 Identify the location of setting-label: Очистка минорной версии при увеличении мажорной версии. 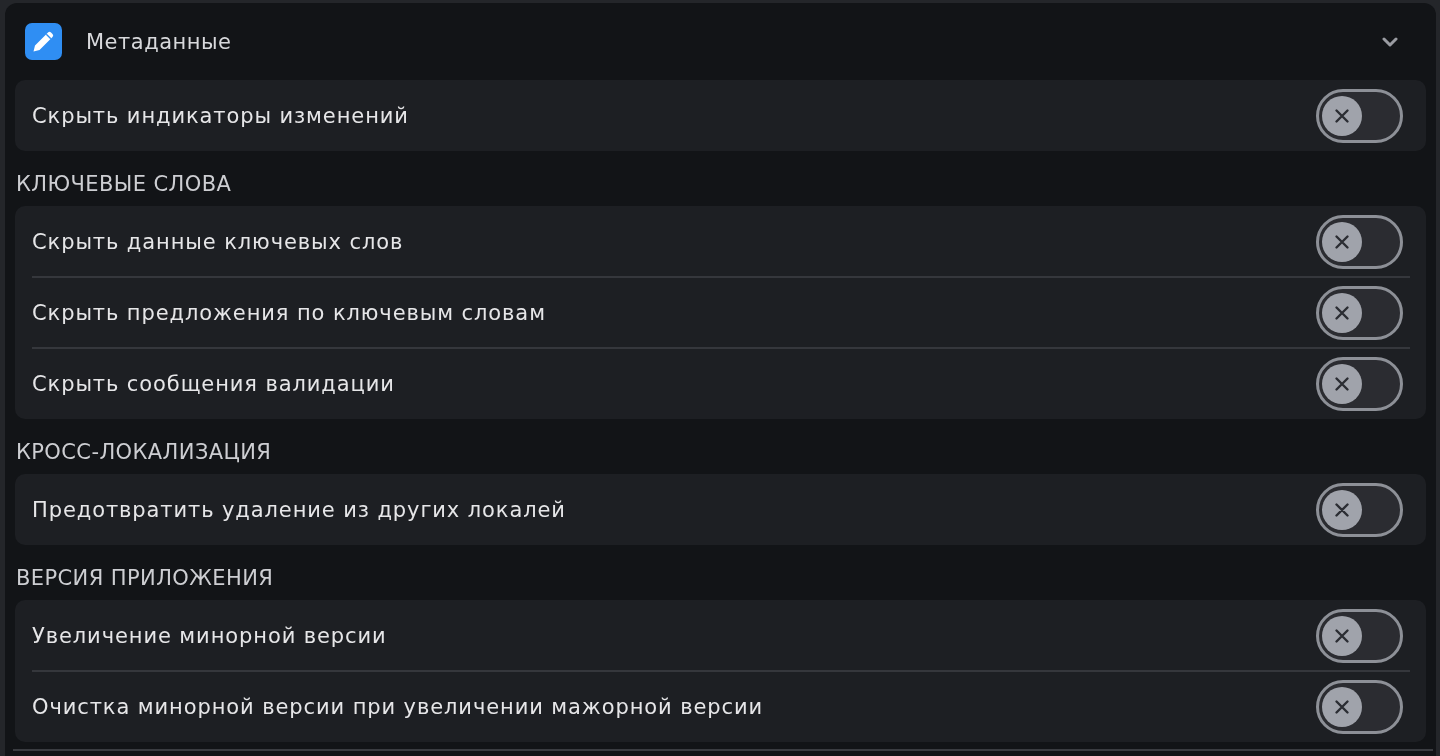
(398, 706).